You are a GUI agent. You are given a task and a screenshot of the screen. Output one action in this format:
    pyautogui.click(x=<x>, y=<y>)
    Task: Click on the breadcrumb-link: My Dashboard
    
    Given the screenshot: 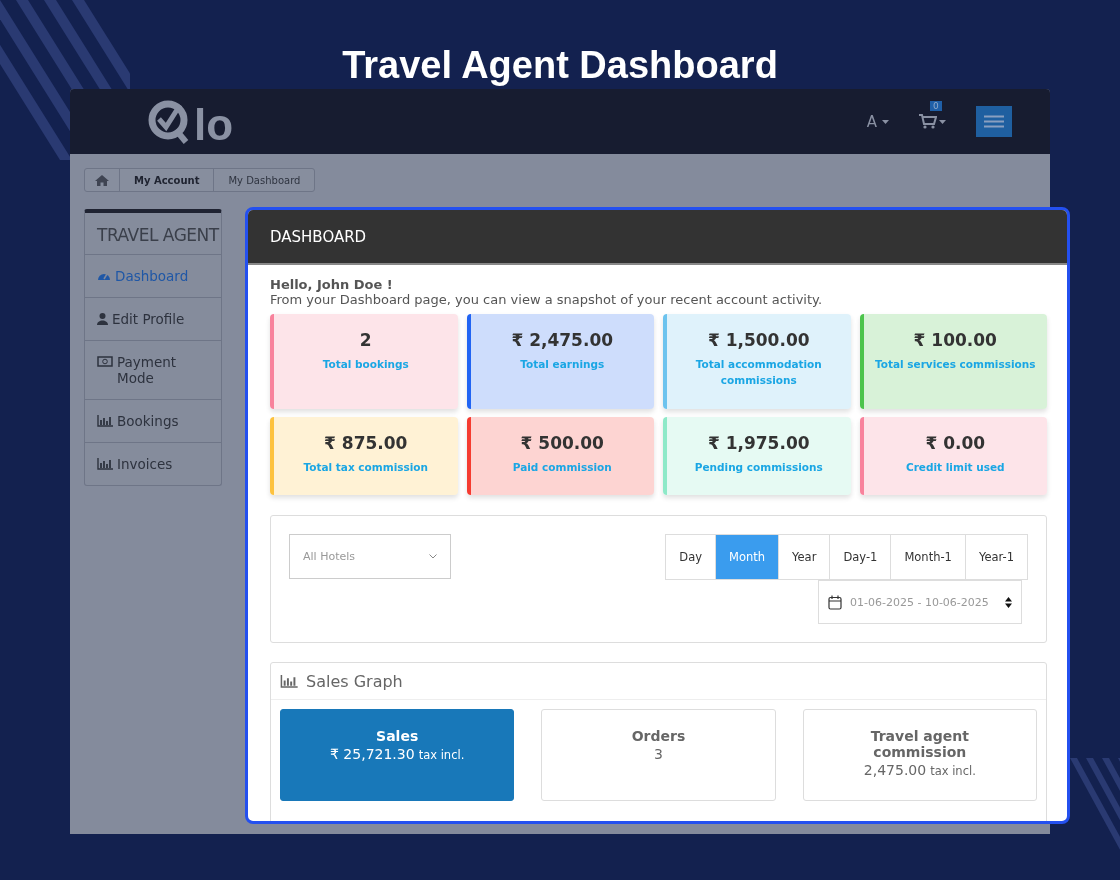 What is the action you would take?
    pyautogui.click(x=264, y=180)
    